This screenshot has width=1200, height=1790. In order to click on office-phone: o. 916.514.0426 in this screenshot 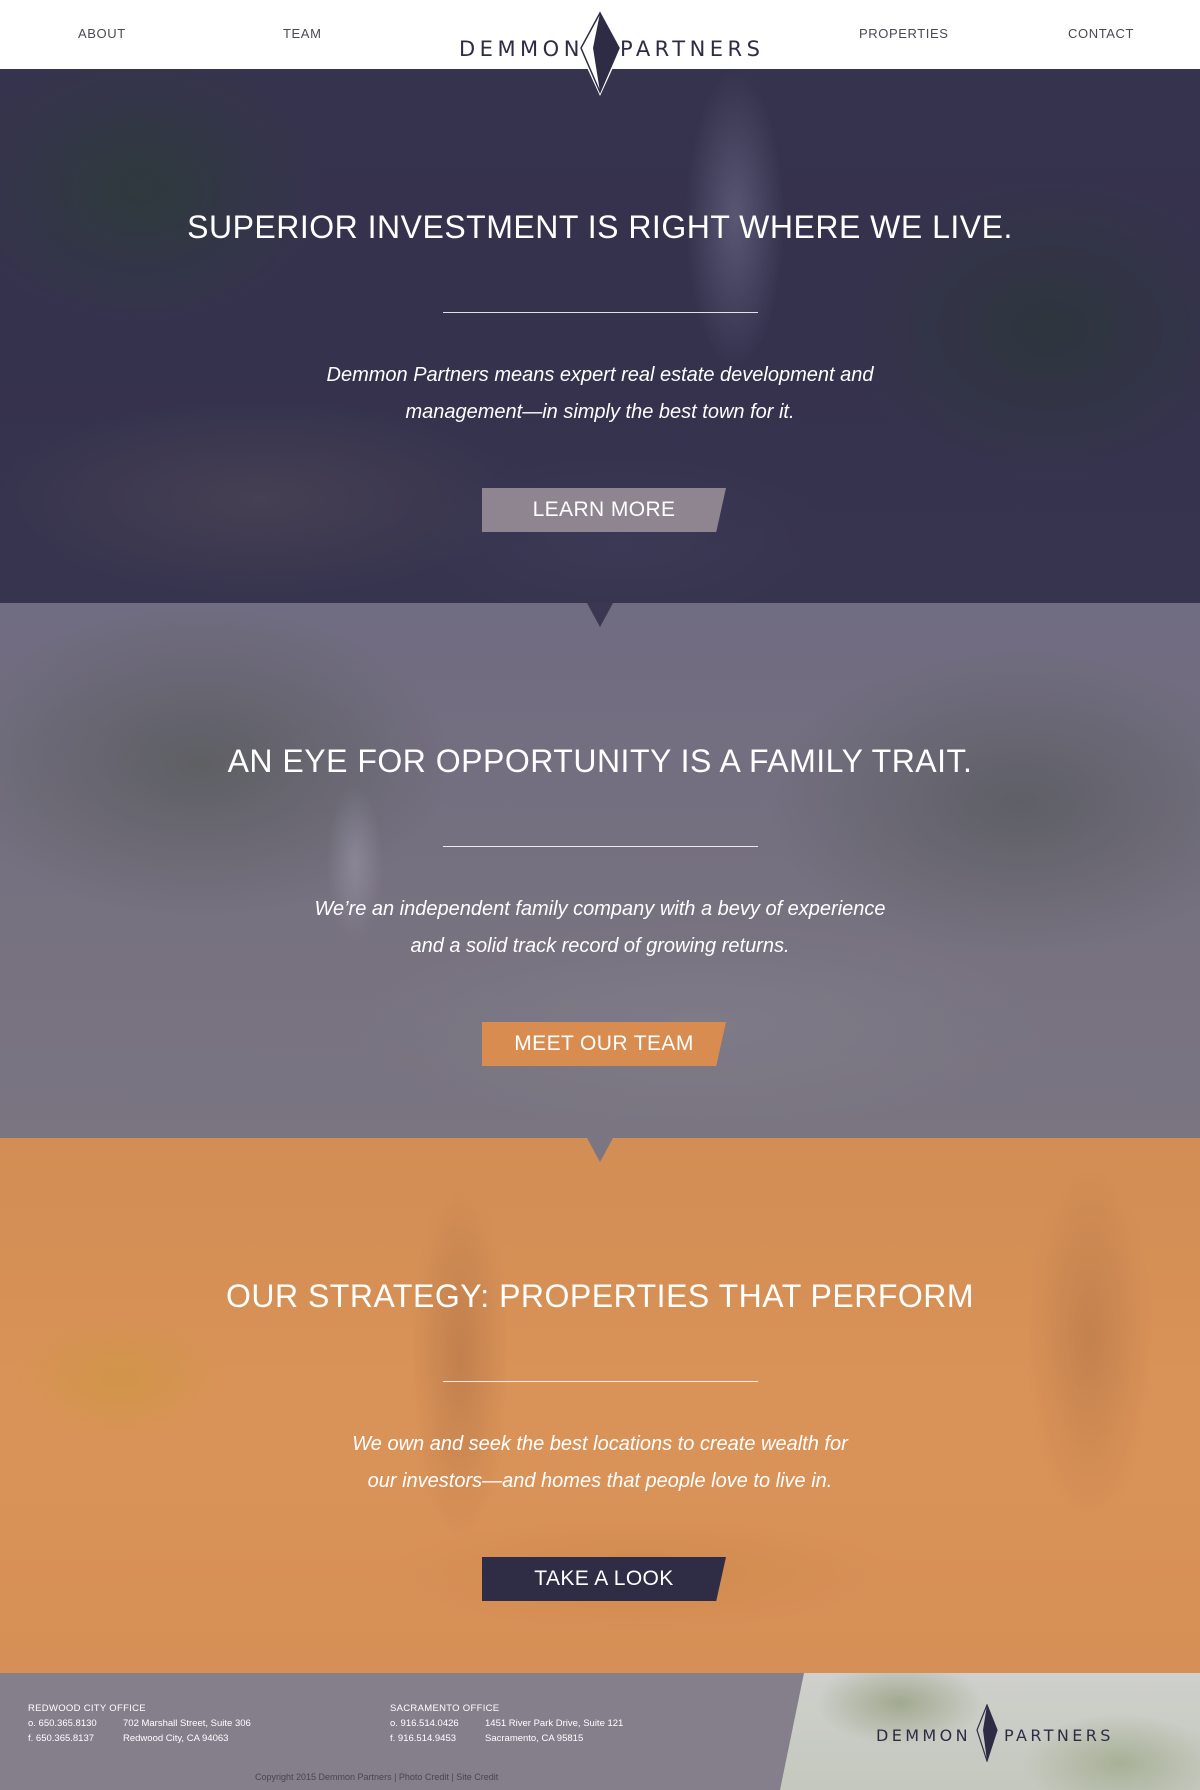, I will do `click(437, 1723)`.